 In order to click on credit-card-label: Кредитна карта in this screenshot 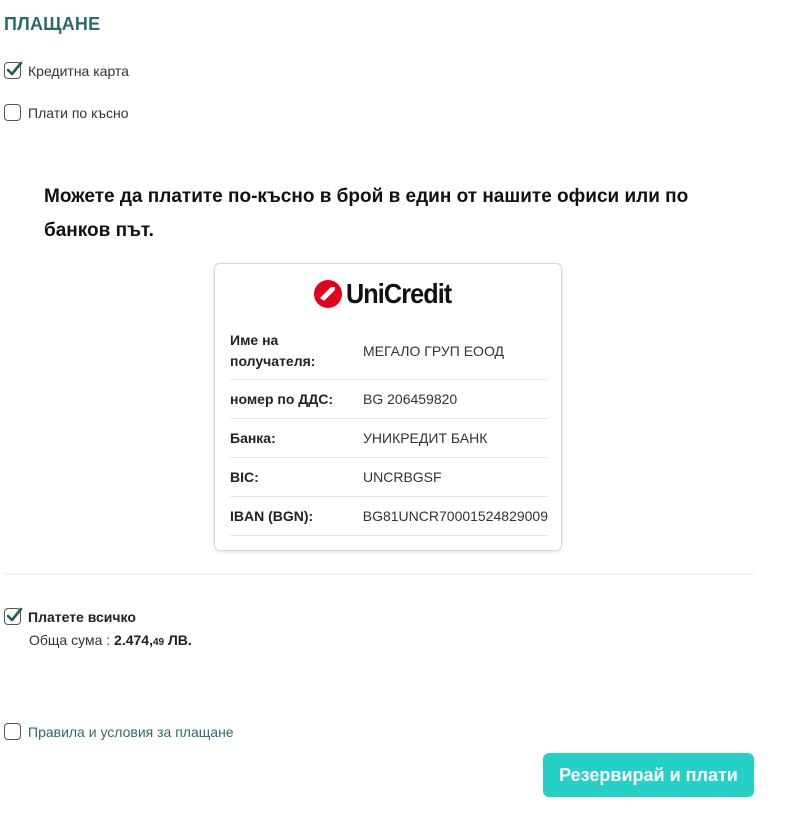, I will do `click(78, 70)`.